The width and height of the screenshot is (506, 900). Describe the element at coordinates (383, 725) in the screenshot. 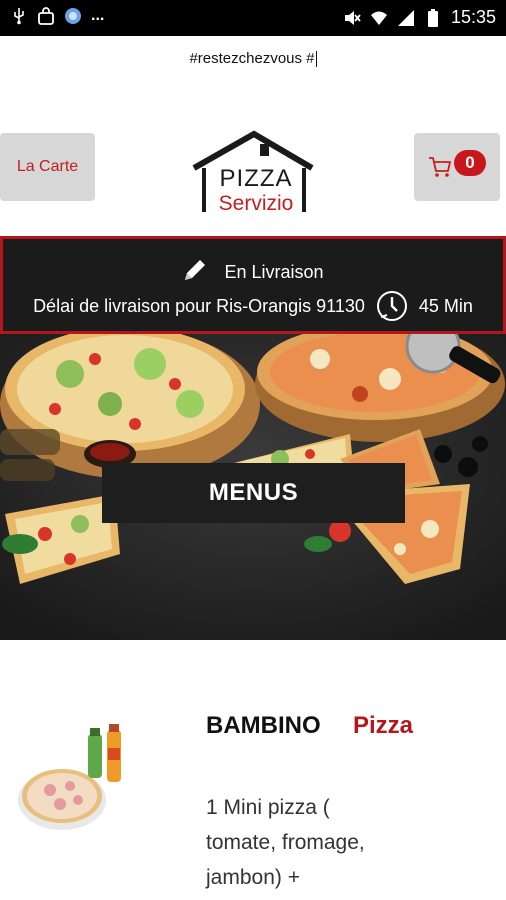

I see `product-category: Pizza` at that location.